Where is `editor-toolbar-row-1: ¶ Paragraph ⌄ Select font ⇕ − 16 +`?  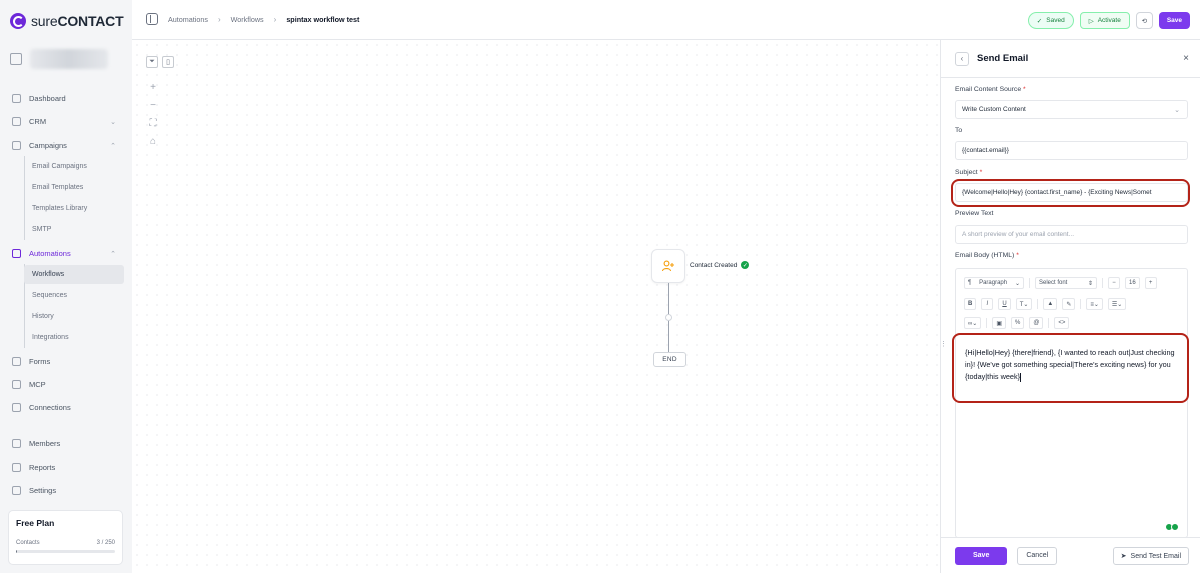 editor-toolbar-row-1: ¶ Paragraph ⌄ Select font ⇕ − 16 + is located at coordinates (1060, 283).